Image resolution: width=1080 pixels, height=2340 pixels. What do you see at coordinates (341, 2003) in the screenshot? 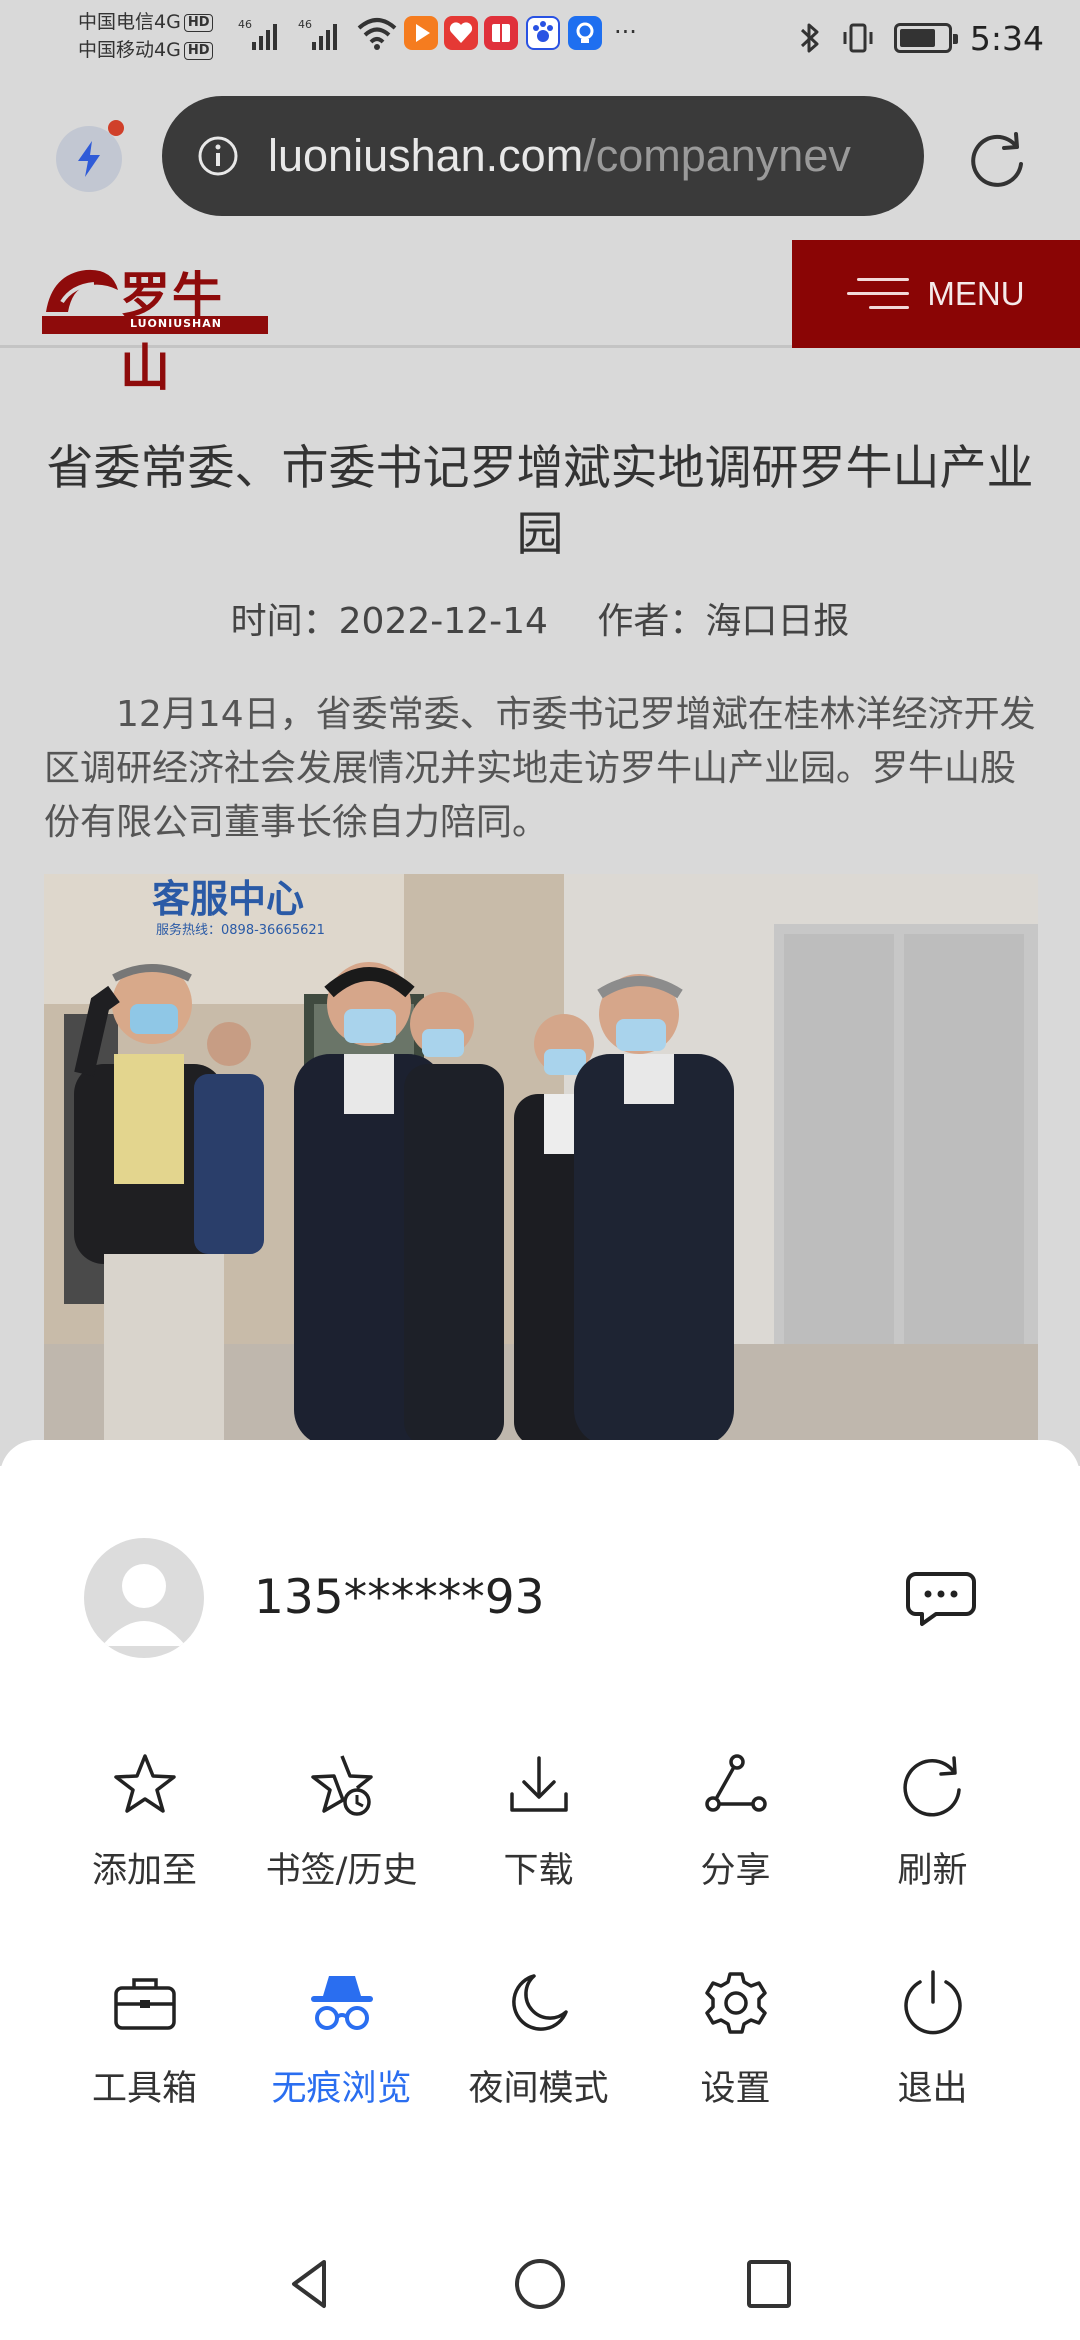
I see `incognito-icon` at bounding box center [341, 2003].